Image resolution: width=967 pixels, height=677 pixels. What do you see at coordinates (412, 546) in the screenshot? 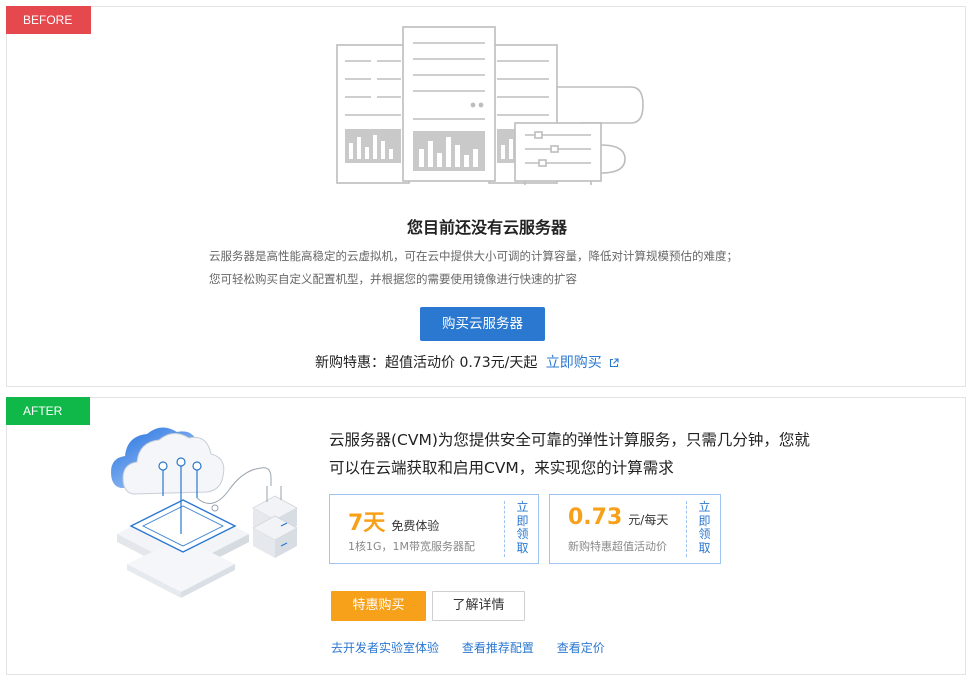
I see `free-trial-config: 1核1G，1M带宽服务器配` at bounding box center [412, 546].